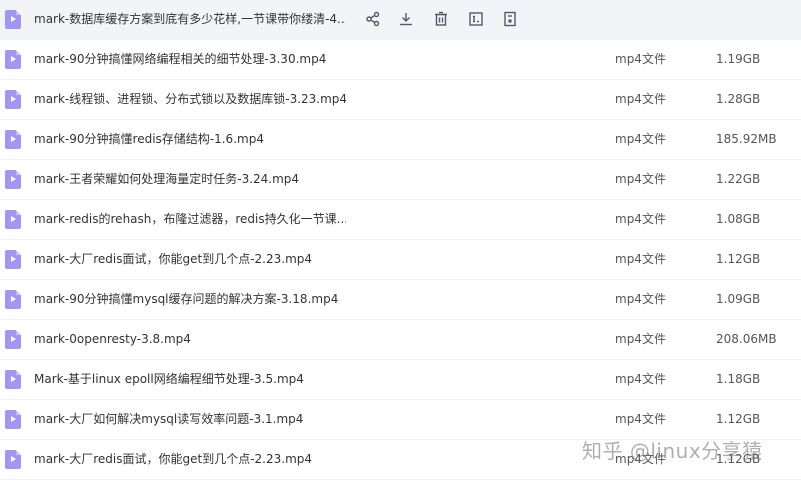 This screenshot has width=801, height=483. Describe the element at coordinates (738, 219) in the screenshot. I see `file-size: 1.08GB` at that location.